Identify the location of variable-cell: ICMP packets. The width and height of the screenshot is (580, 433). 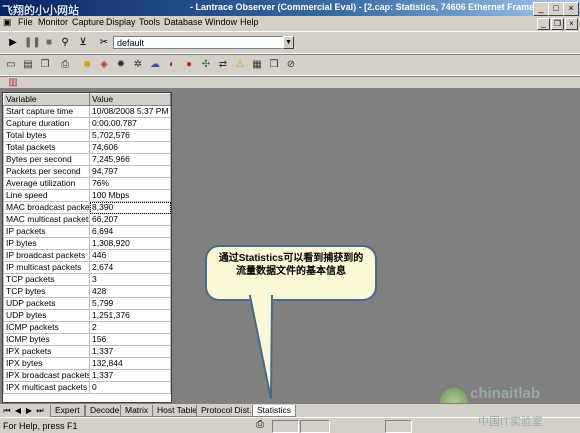
(46, 327).